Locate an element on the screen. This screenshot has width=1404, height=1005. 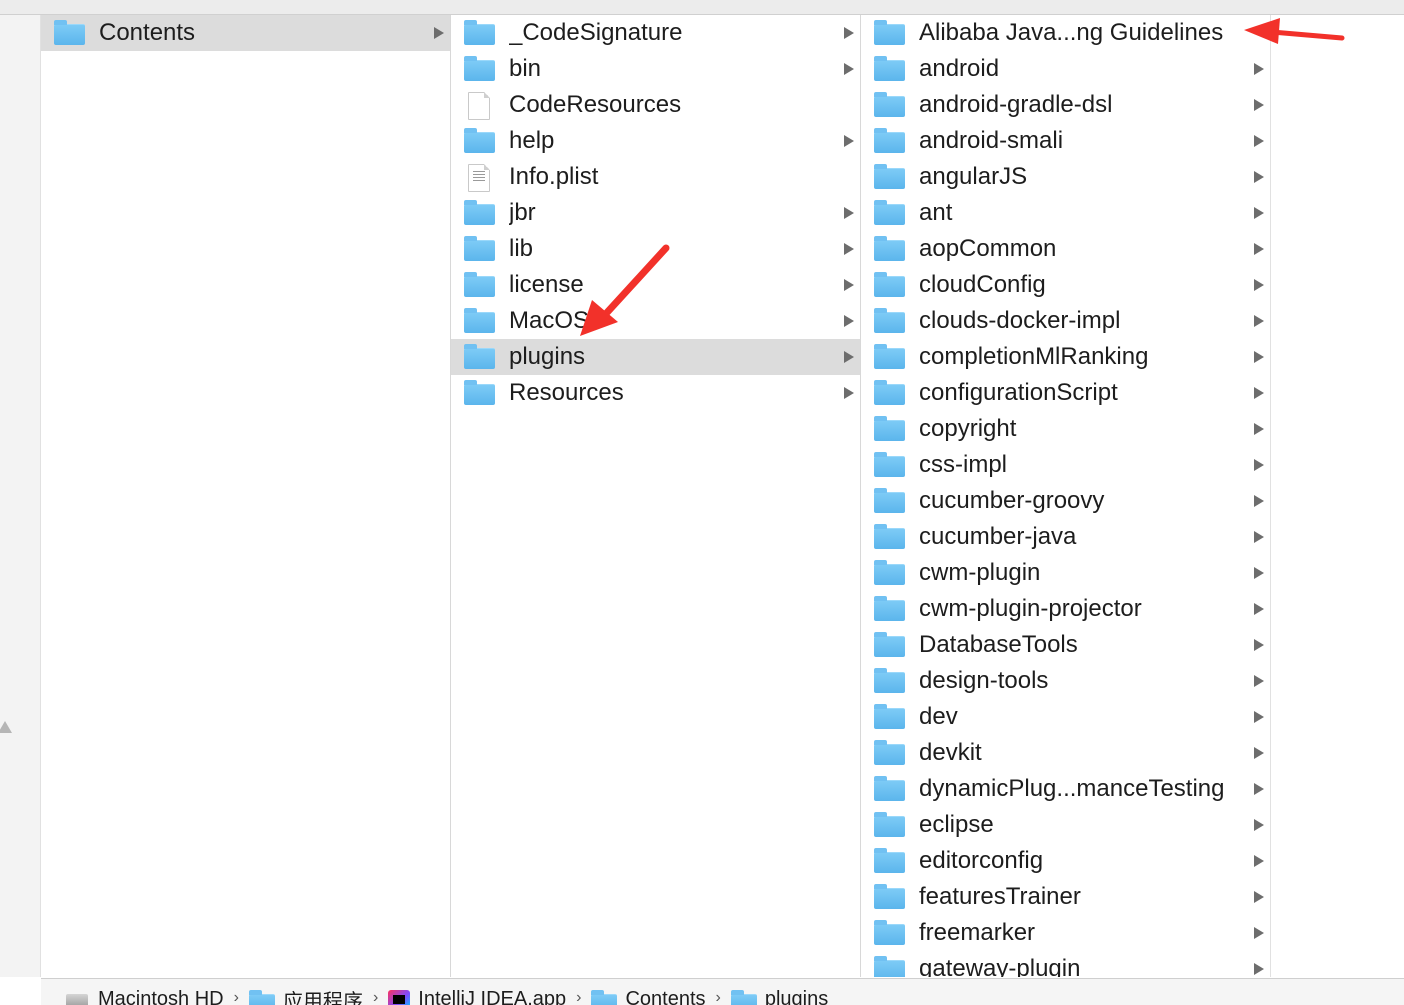
item-label: Alibaba Java...ng Guidelines is located at coordinates (1094, 33).